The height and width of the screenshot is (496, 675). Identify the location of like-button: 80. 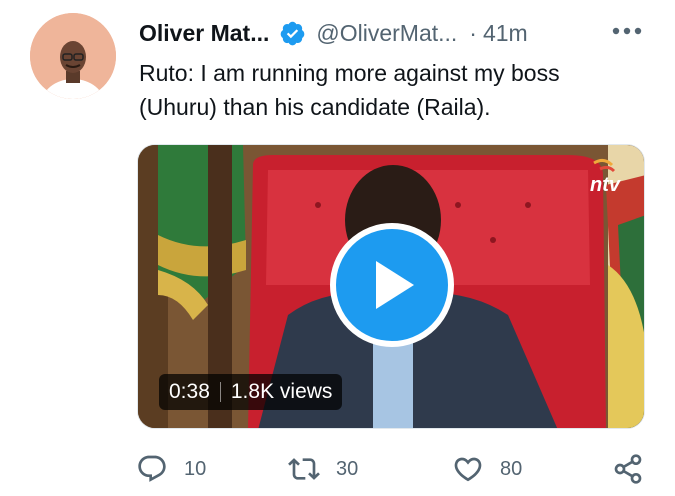
(487, 469).